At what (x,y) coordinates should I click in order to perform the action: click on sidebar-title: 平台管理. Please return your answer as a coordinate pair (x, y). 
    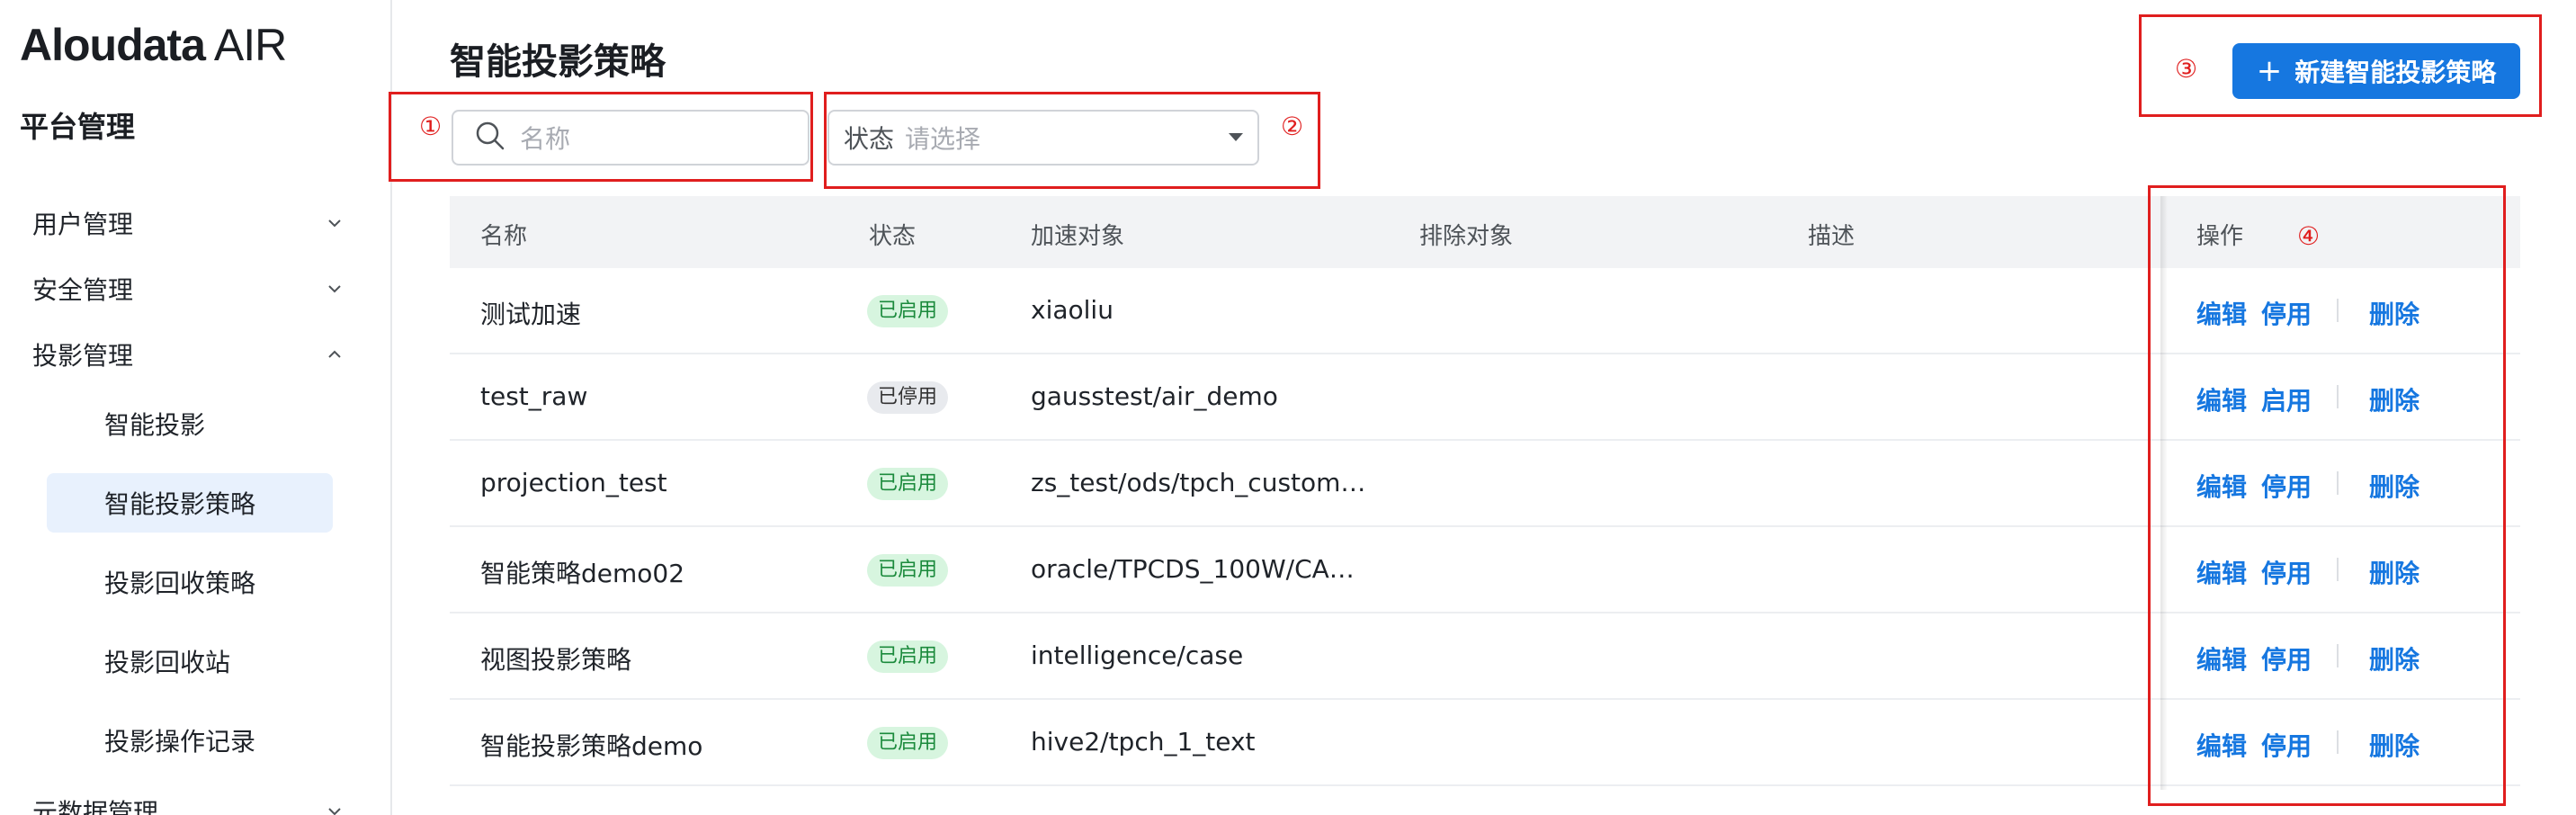
    Looking at the image, I should click on (78, 127).